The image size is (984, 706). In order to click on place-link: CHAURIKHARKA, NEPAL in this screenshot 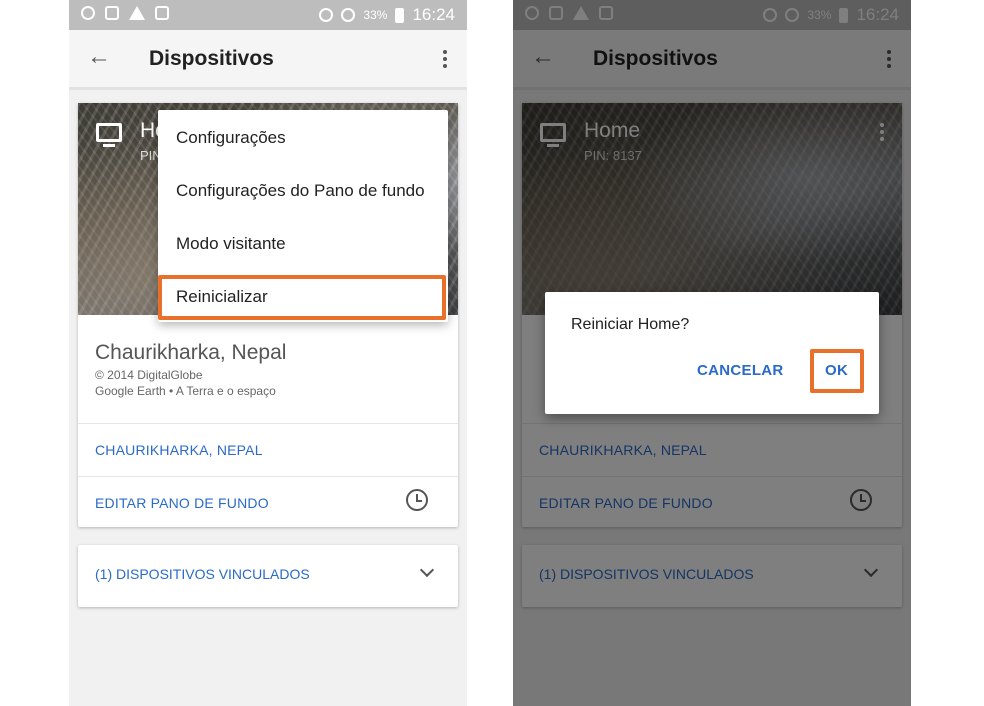, I will do `click(179, 450)`.